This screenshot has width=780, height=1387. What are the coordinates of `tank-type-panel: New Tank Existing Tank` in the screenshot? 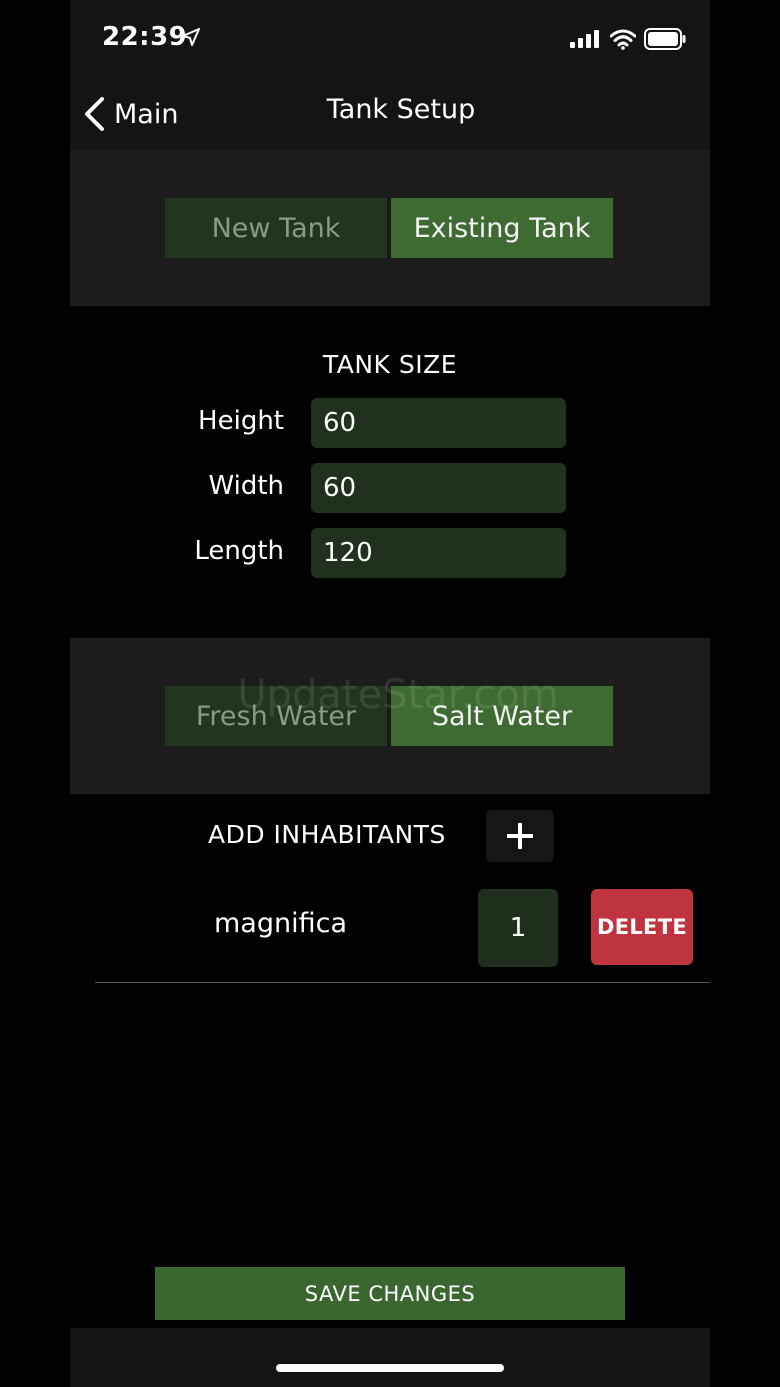 It's located at (390, 228).